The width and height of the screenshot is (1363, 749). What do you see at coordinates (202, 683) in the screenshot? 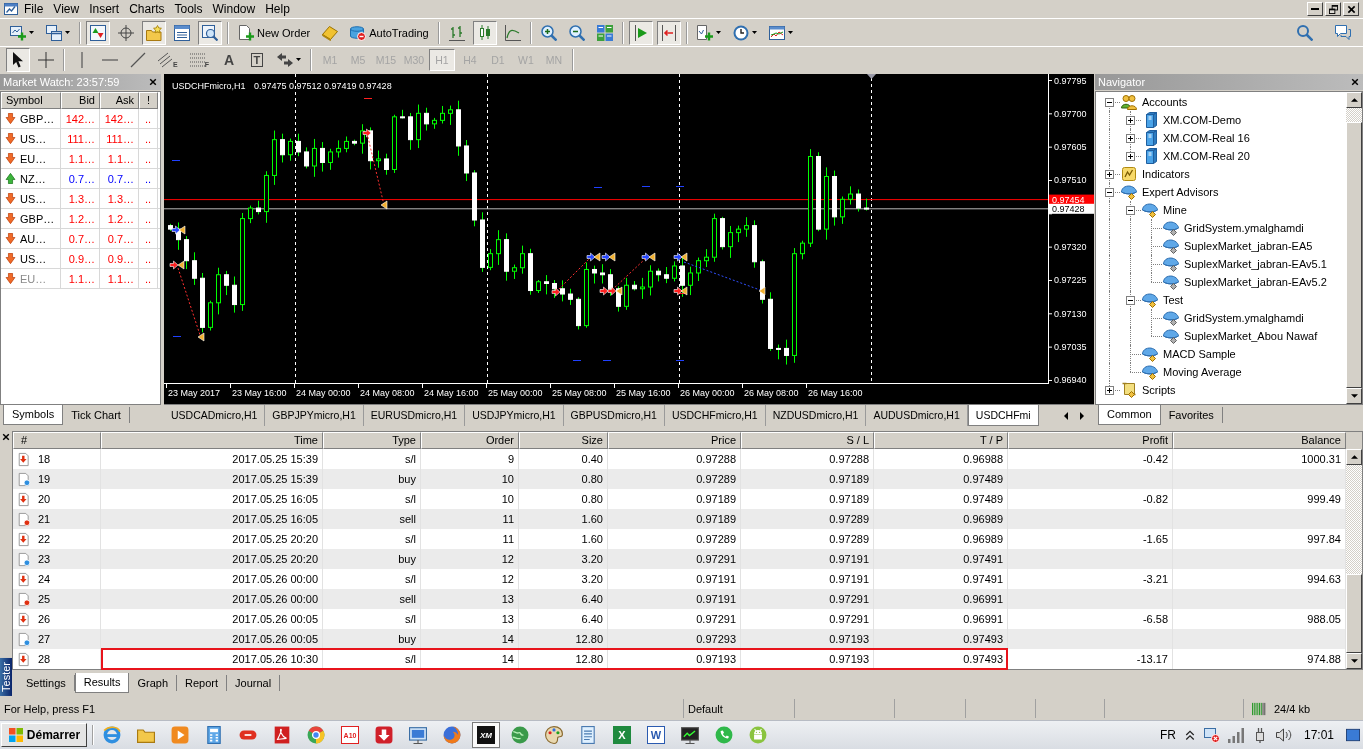
I see `panel-tab: Report` at bounding box center [202, 683].